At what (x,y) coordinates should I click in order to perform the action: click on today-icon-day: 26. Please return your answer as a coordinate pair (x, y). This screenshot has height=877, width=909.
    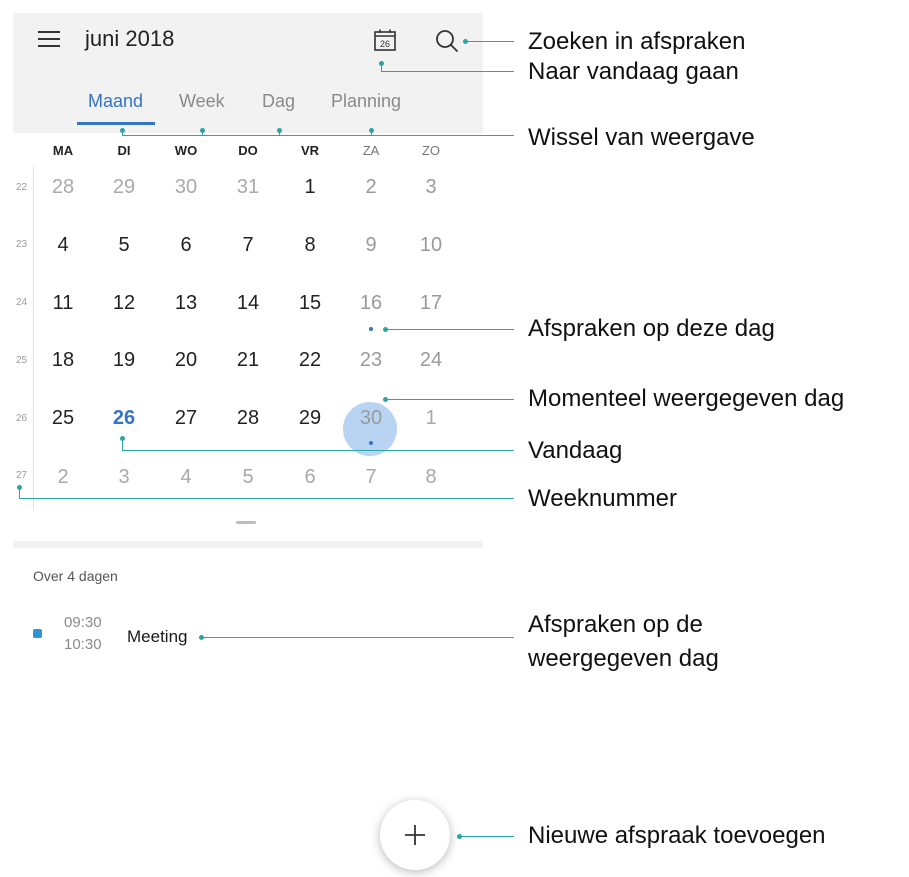
    Looking at the image, I should click on (385, 44).